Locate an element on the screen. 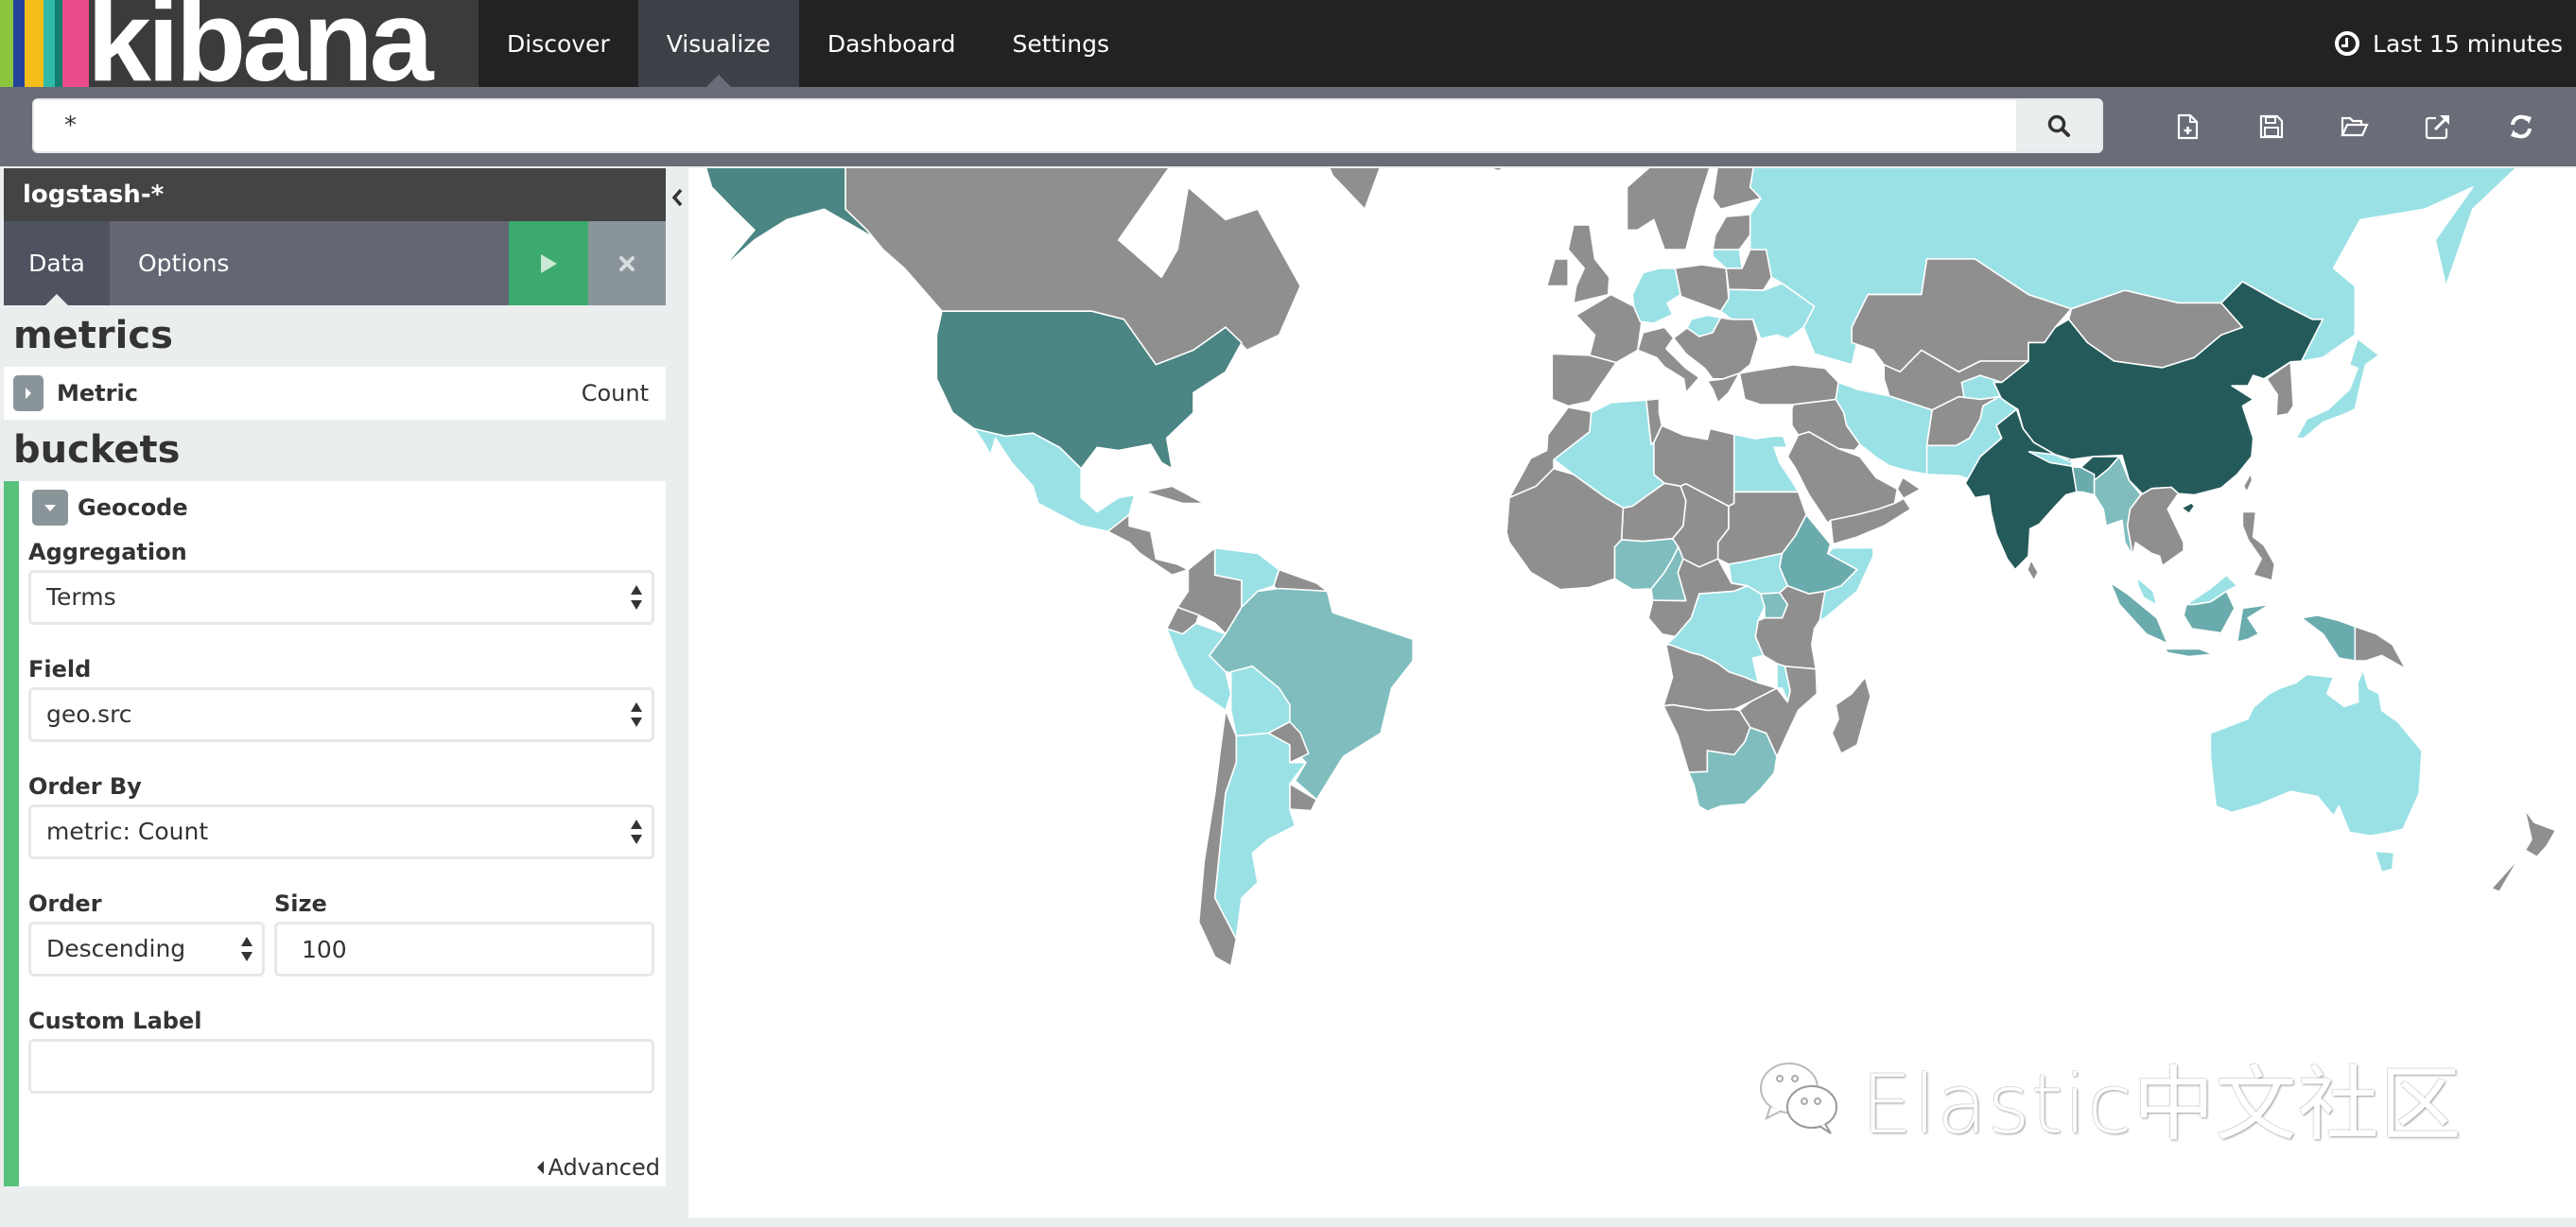  field-label: Field is located at coordinates (60, 669).